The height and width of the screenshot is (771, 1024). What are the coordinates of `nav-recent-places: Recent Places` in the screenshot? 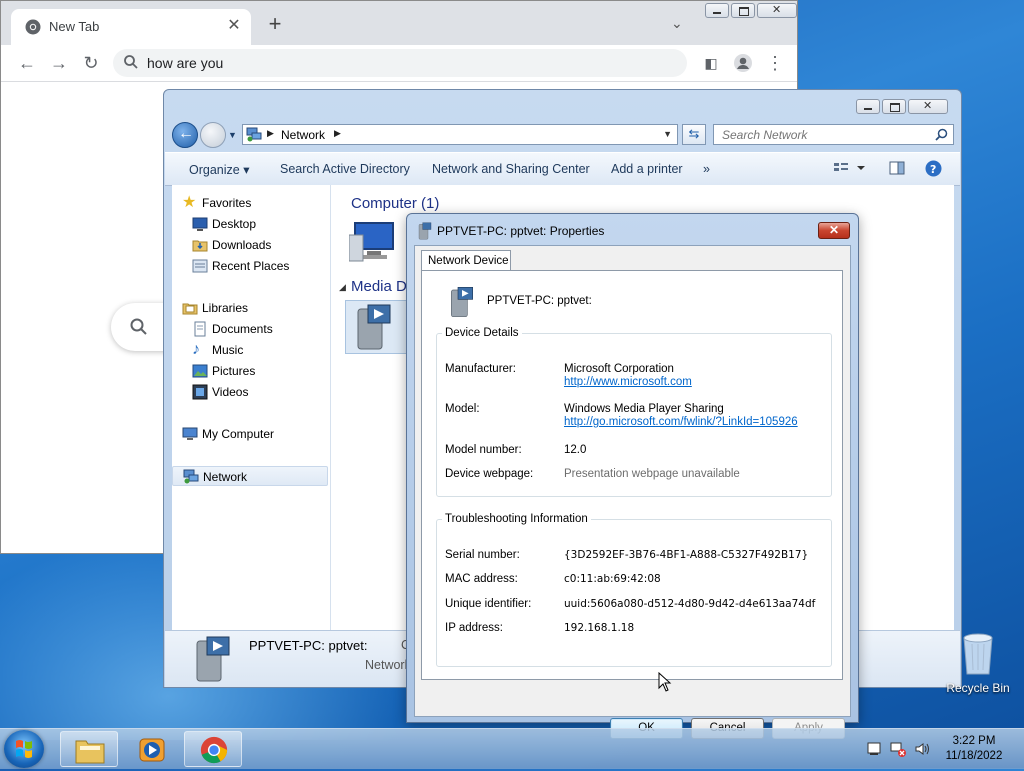 It's located at (250, 266).